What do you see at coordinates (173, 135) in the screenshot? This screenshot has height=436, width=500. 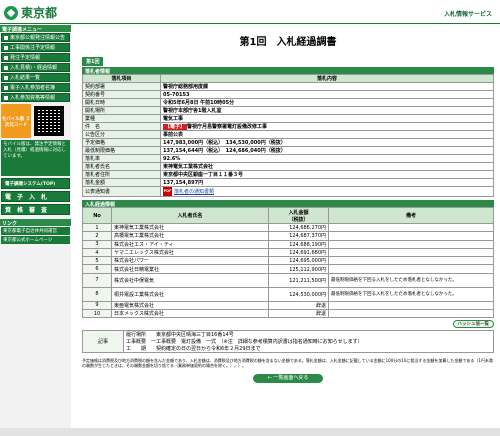 I see `info-value-text: 事前公表` at bounding box center [173, 135].